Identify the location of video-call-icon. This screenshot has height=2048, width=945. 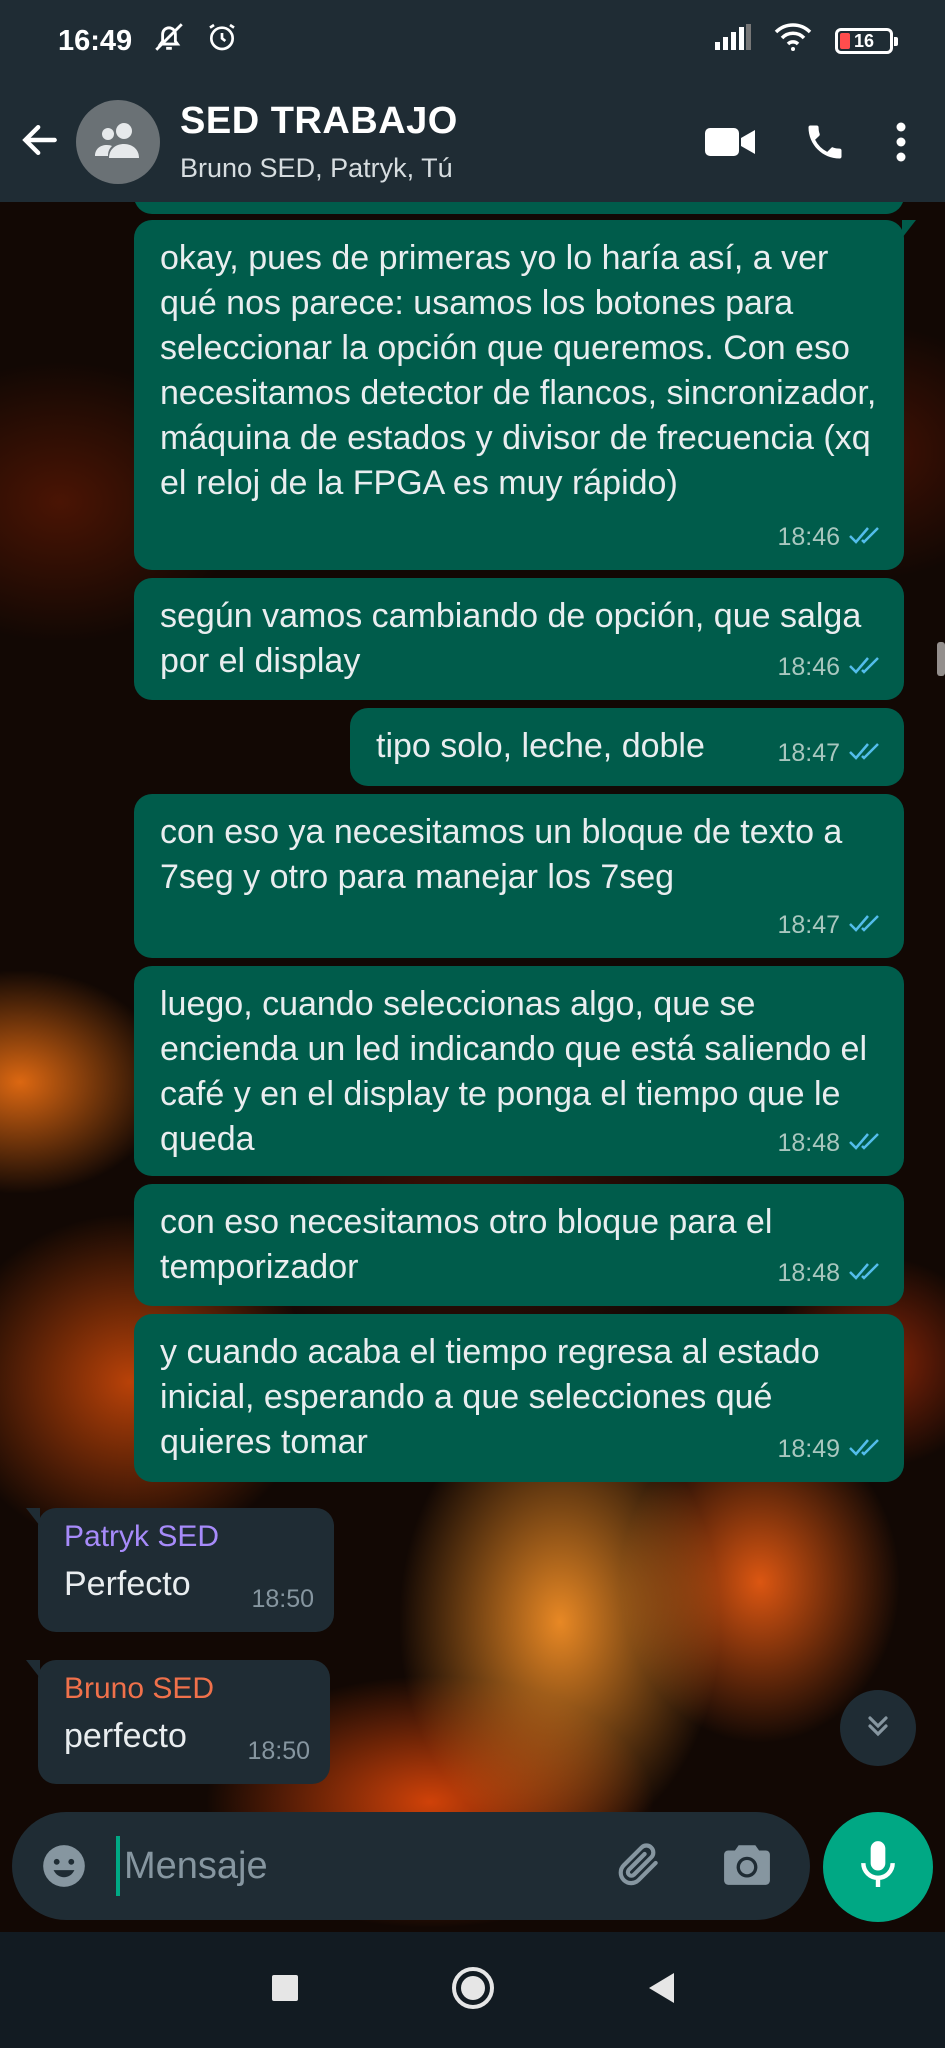
(730, 142).